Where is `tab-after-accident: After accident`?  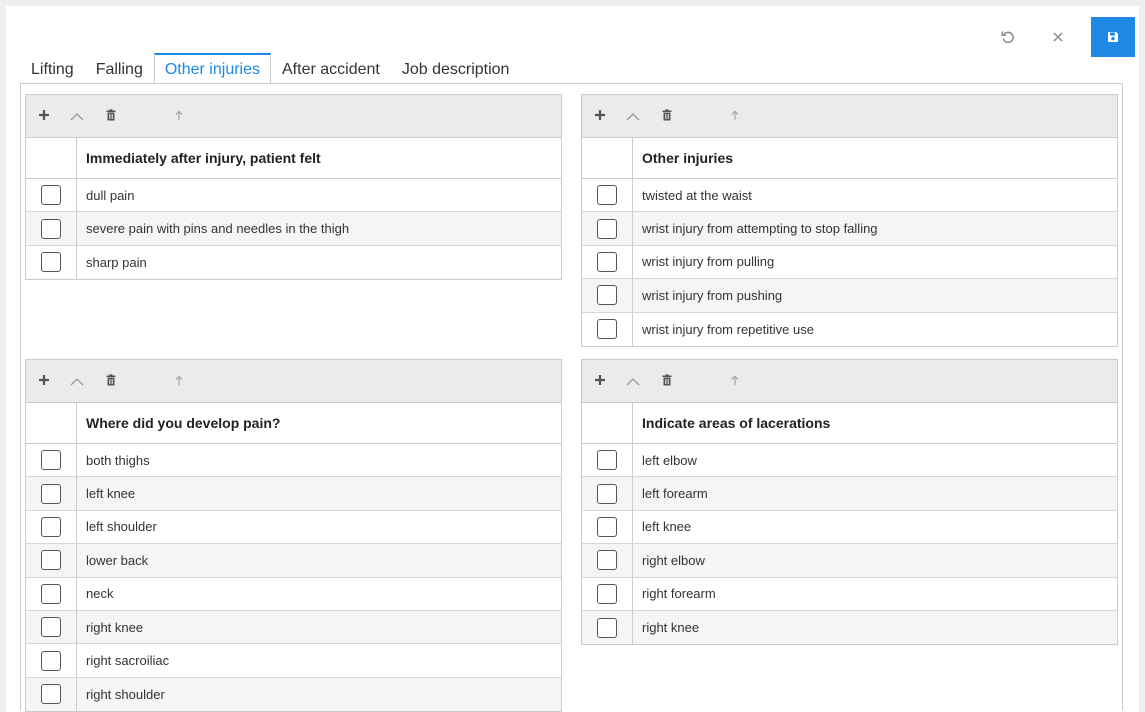
tab-after-accident: After accident is located at coordinates (331, 68).